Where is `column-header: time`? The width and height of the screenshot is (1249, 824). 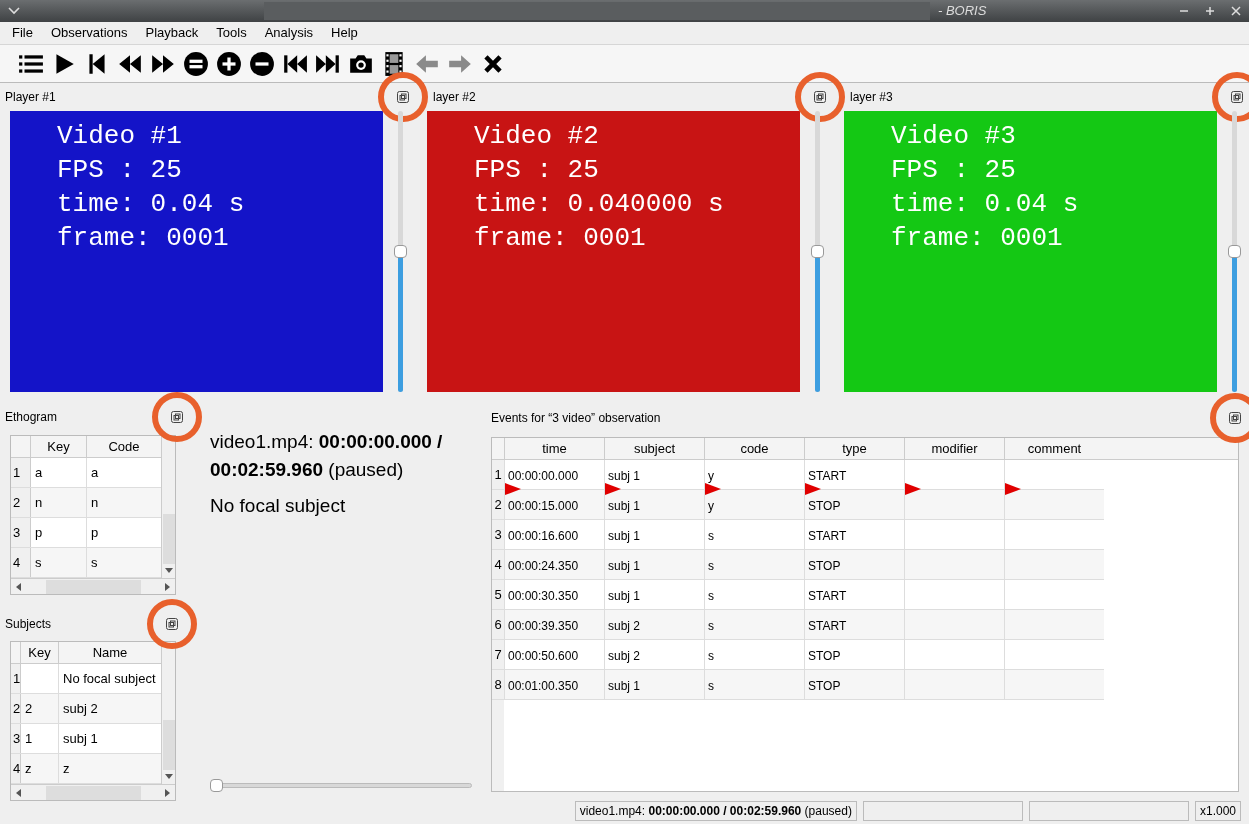 column-header: time is located at coordinates (554, 448).